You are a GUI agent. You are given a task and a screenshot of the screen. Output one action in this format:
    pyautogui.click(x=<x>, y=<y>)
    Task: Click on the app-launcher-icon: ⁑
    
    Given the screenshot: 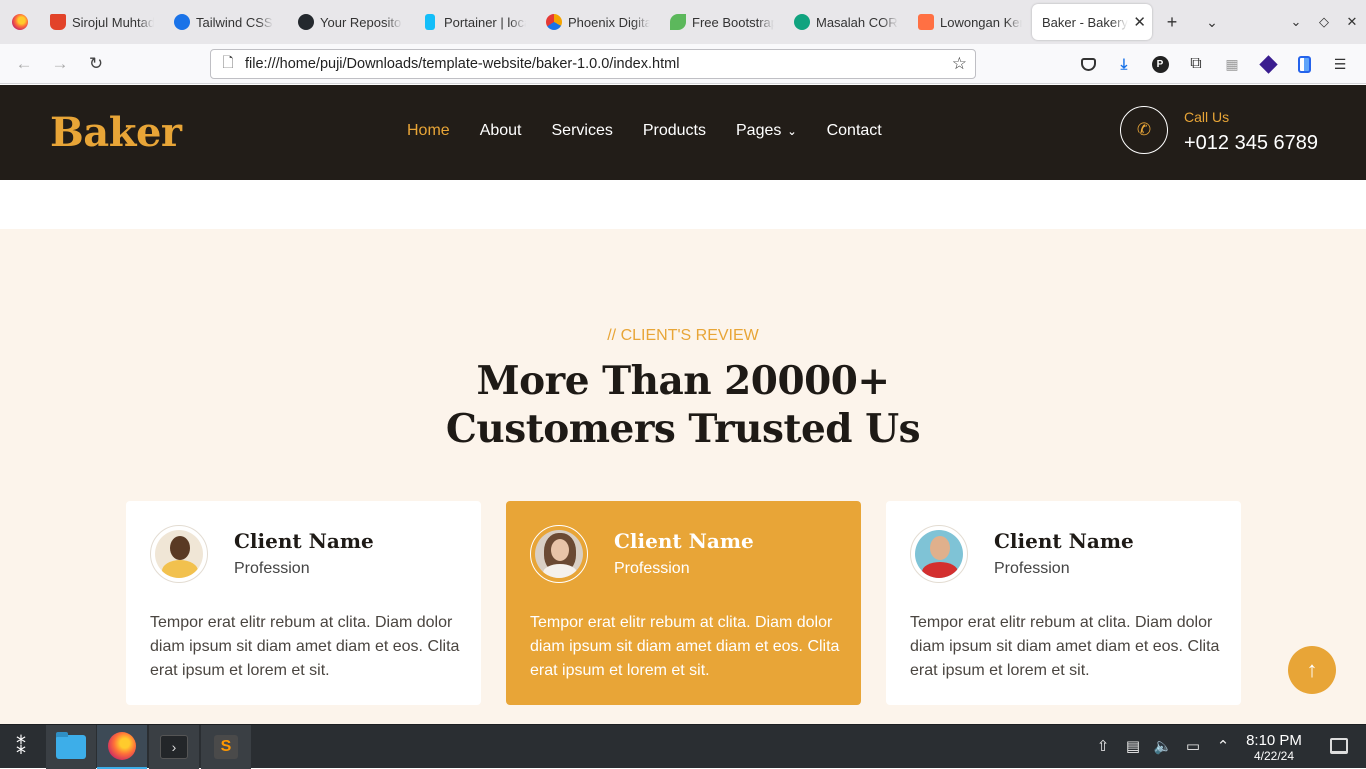 What is the action you would take?
    pyautogui.click(x=21, y=747)
    